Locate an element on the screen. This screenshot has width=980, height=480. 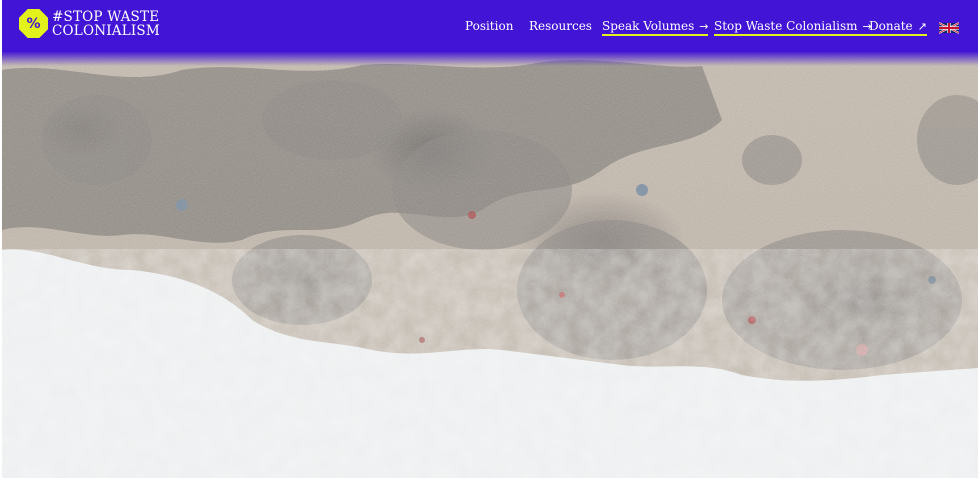
nav-item-label: Resources is located at coordinates (560, 26).